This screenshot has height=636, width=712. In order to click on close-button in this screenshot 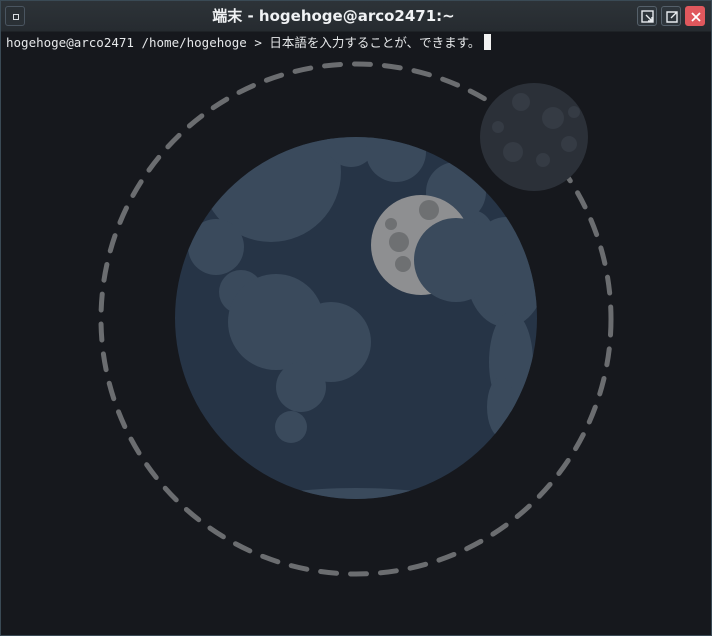, I will do `click(695, 16)`.